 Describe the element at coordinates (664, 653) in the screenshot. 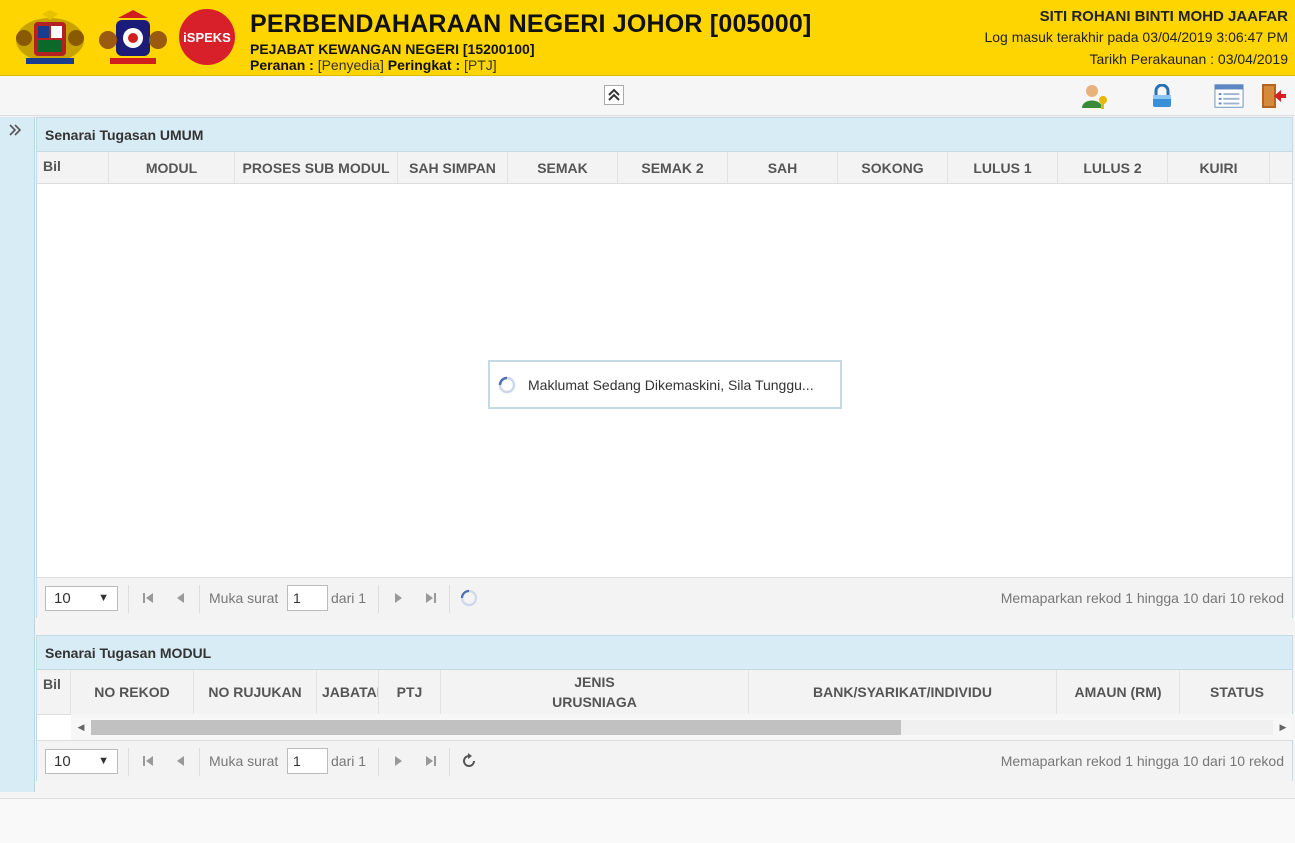

I see `panel-modul-title: Senarai Tugasan MODUL` at that location.